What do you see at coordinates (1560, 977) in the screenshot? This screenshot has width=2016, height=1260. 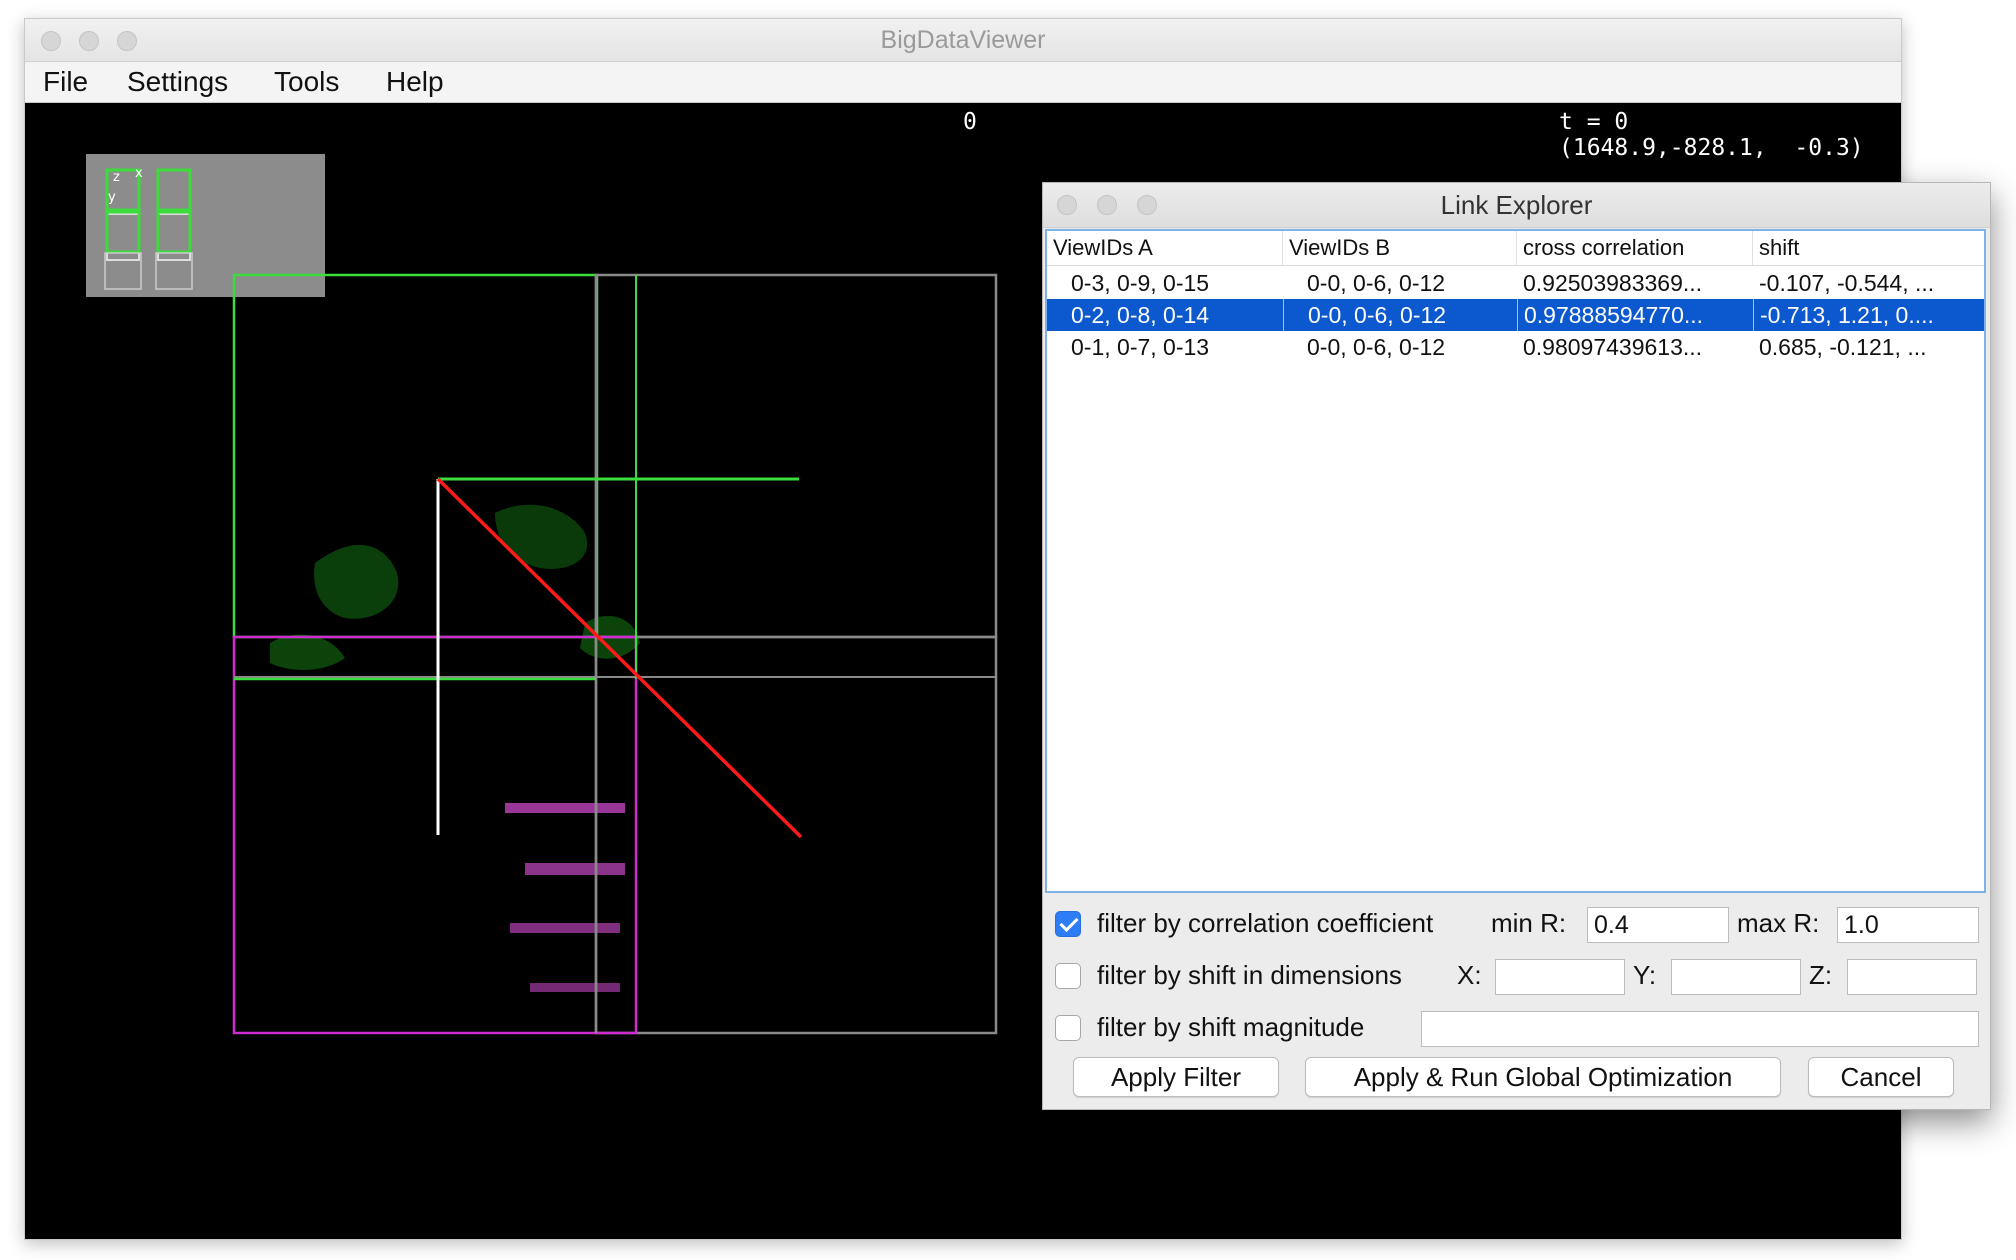 I see `shift-x-input` at bounding box center [1560, 977].